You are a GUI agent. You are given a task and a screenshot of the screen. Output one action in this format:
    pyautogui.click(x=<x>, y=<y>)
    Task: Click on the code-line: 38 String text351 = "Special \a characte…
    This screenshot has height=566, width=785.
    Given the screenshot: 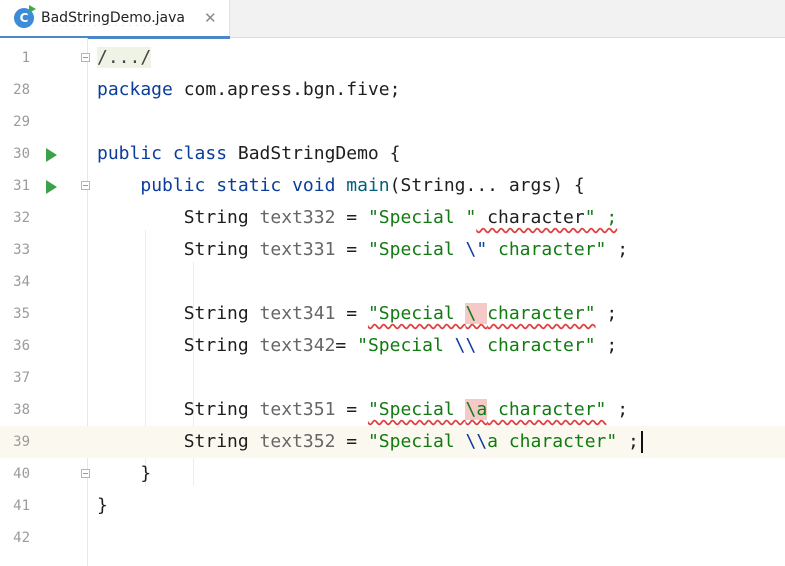 What is the action you would take?
    pyautogui.click(x=392, y=410)
    